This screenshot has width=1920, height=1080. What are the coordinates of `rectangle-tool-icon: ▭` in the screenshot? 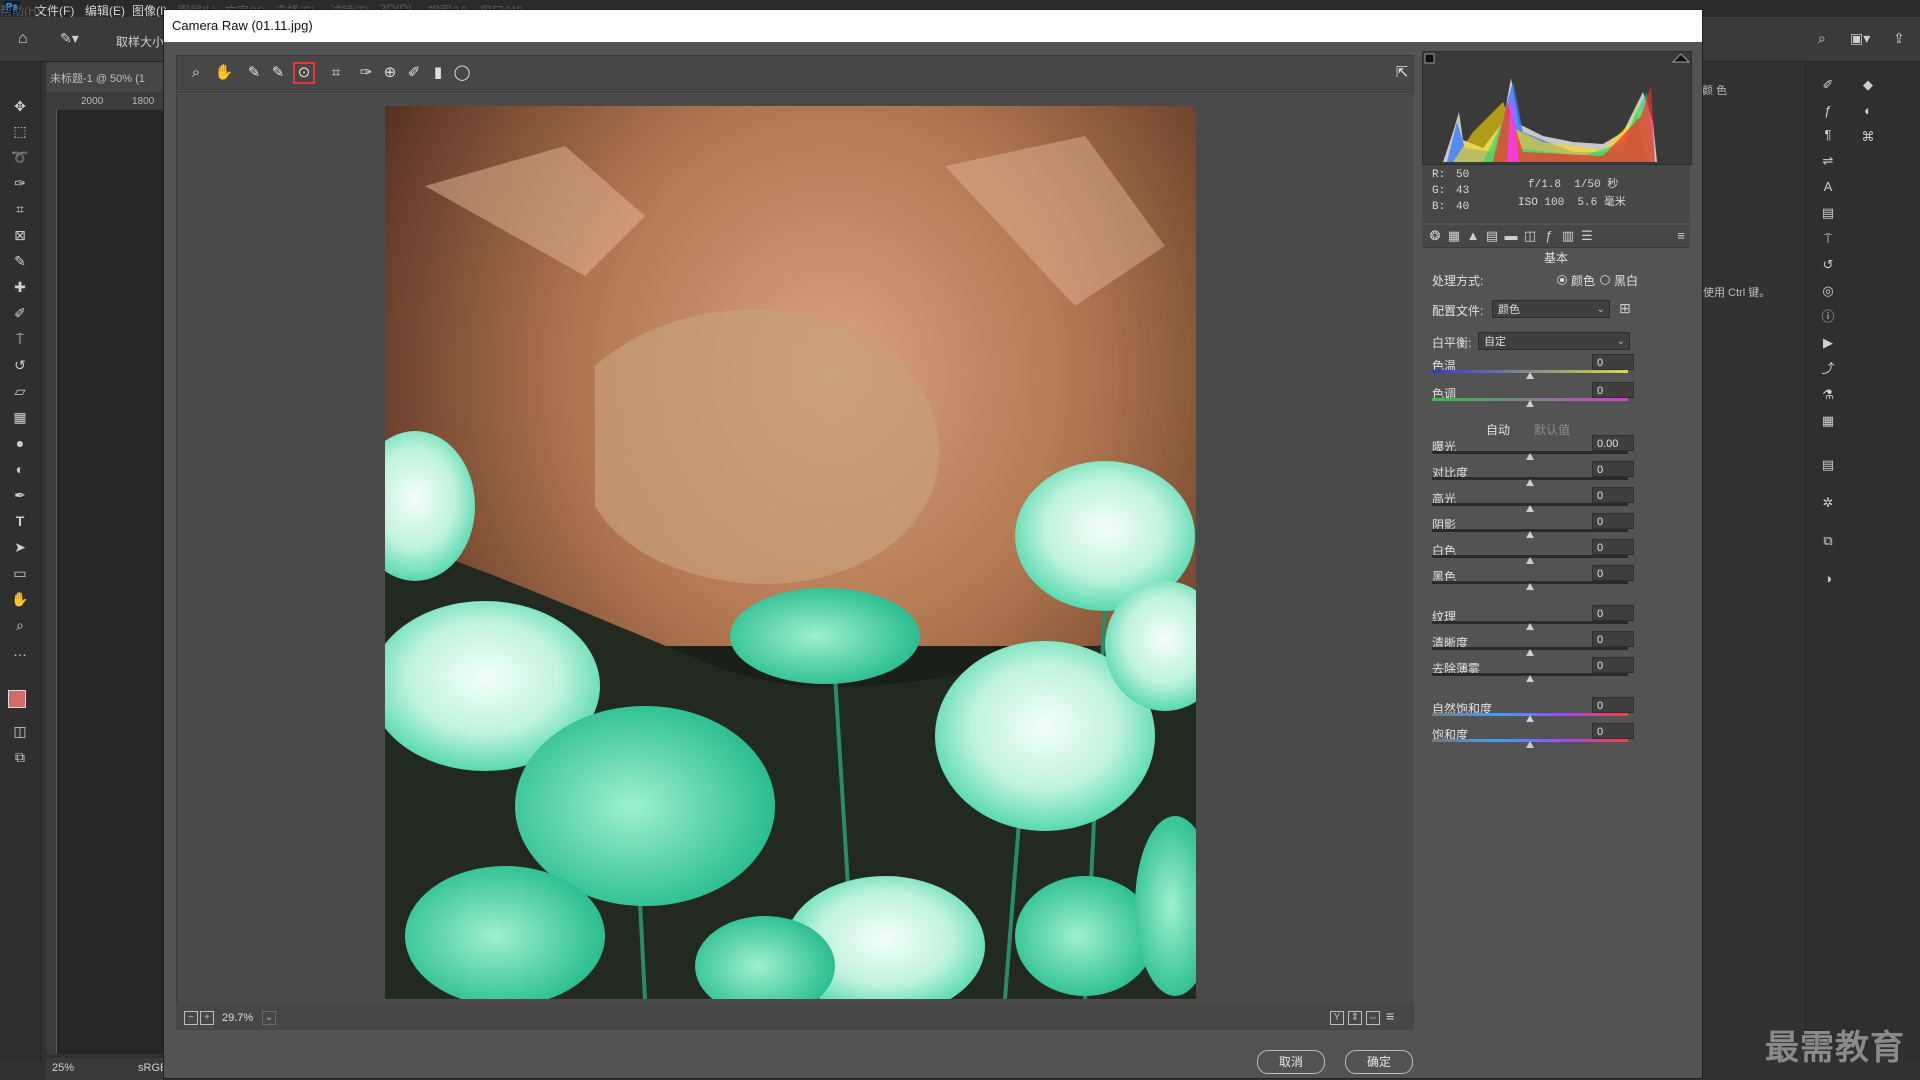 It's located at (20, 573).